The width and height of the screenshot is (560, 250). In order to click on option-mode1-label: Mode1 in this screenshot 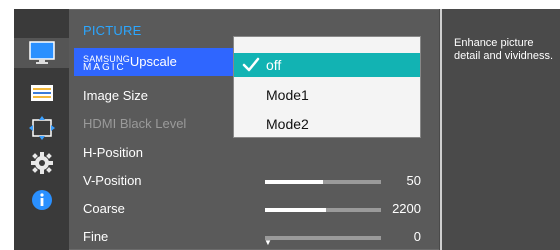, I will do `click(287, 95)`.